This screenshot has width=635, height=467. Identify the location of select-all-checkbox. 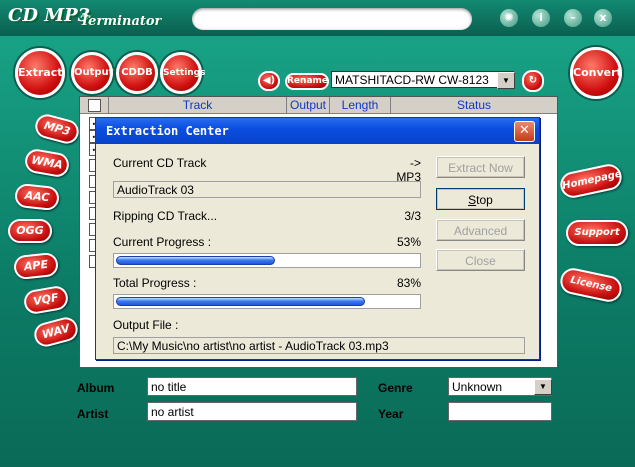
(94, 105).